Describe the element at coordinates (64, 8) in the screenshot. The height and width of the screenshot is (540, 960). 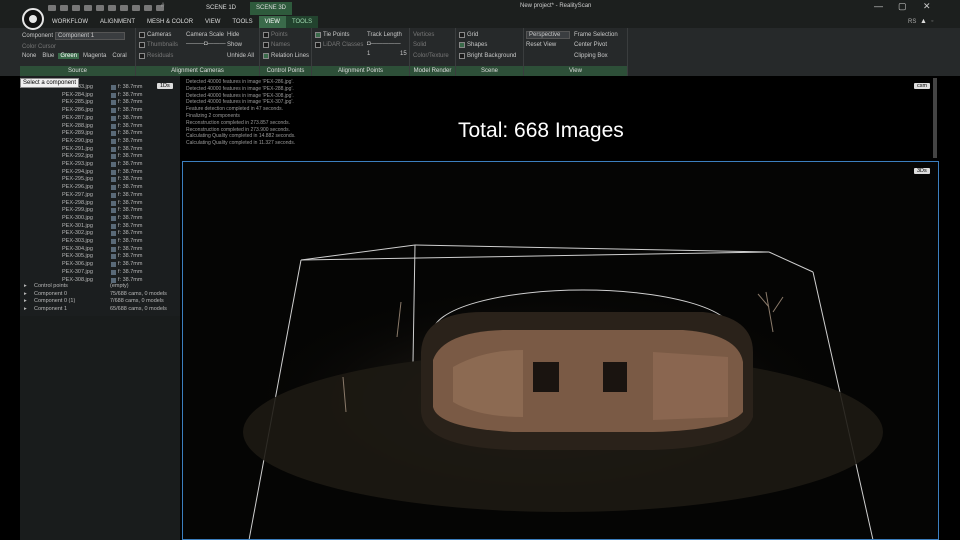
I see `open-icon` at that location.